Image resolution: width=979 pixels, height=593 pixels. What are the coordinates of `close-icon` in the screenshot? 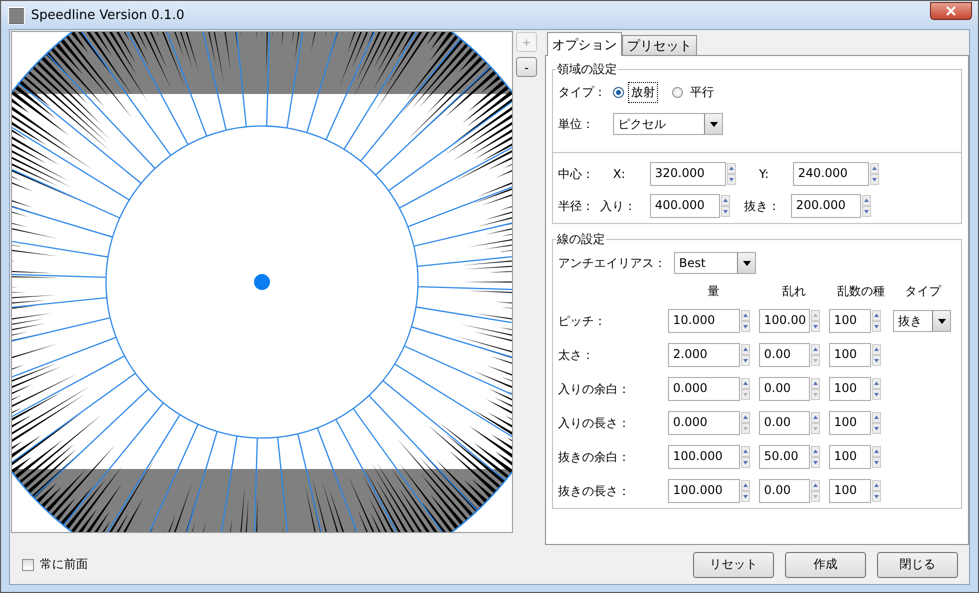 It's located at (951, 11).